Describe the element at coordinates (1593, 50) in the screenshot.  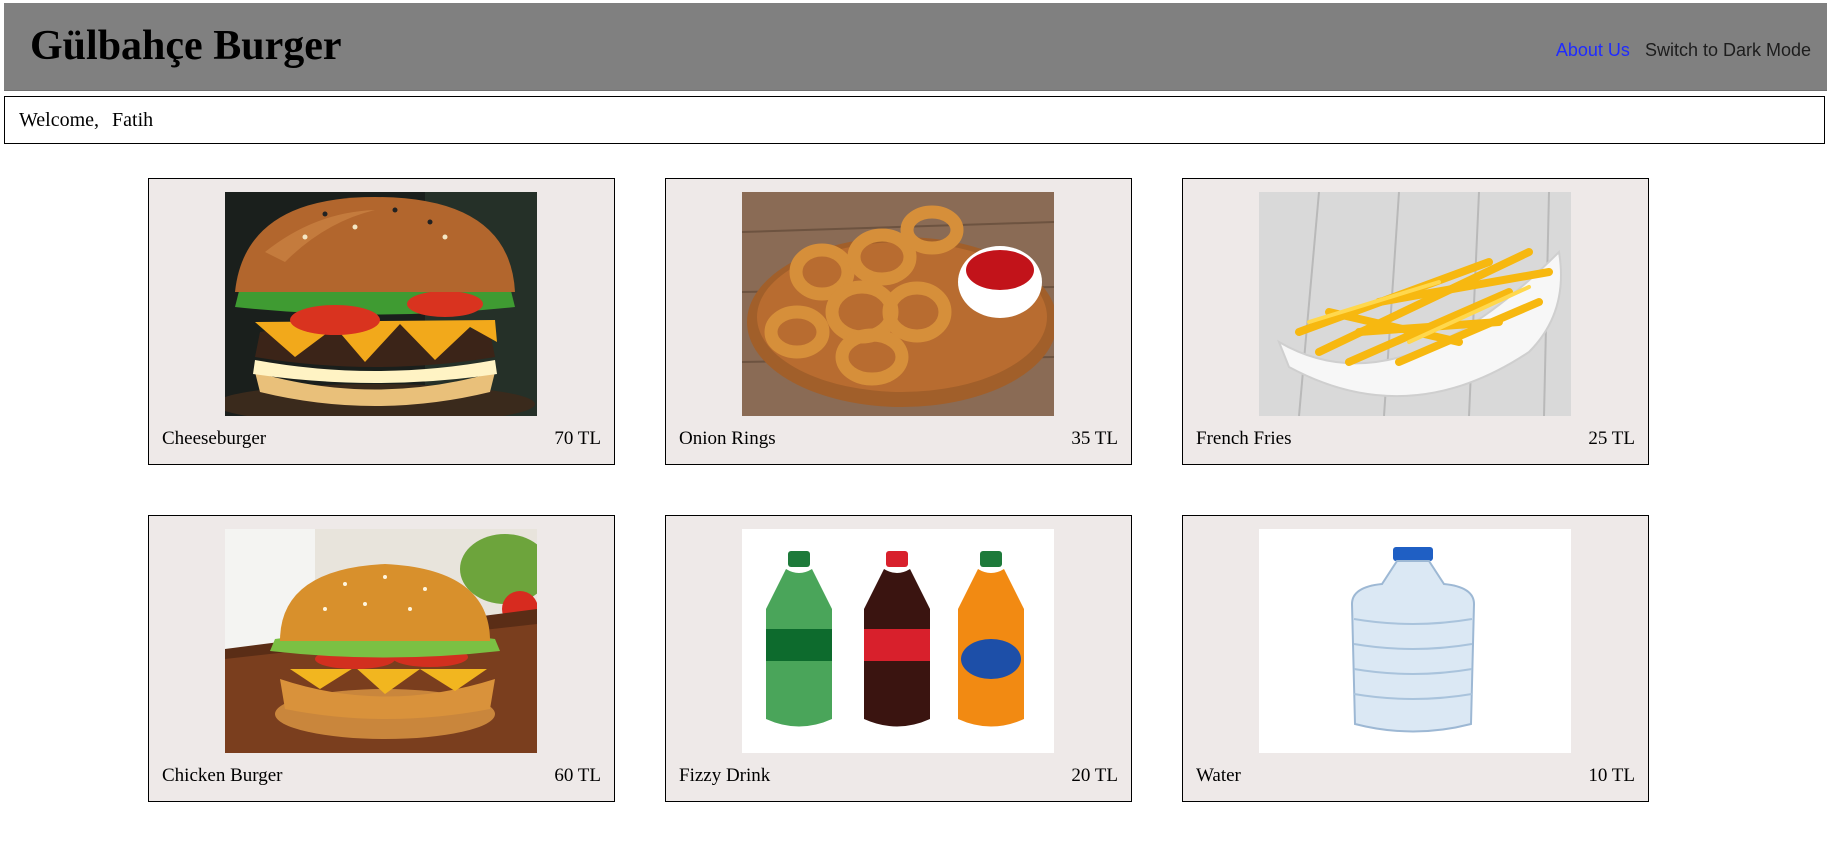
I see `about-us-link: About Us` at that location.